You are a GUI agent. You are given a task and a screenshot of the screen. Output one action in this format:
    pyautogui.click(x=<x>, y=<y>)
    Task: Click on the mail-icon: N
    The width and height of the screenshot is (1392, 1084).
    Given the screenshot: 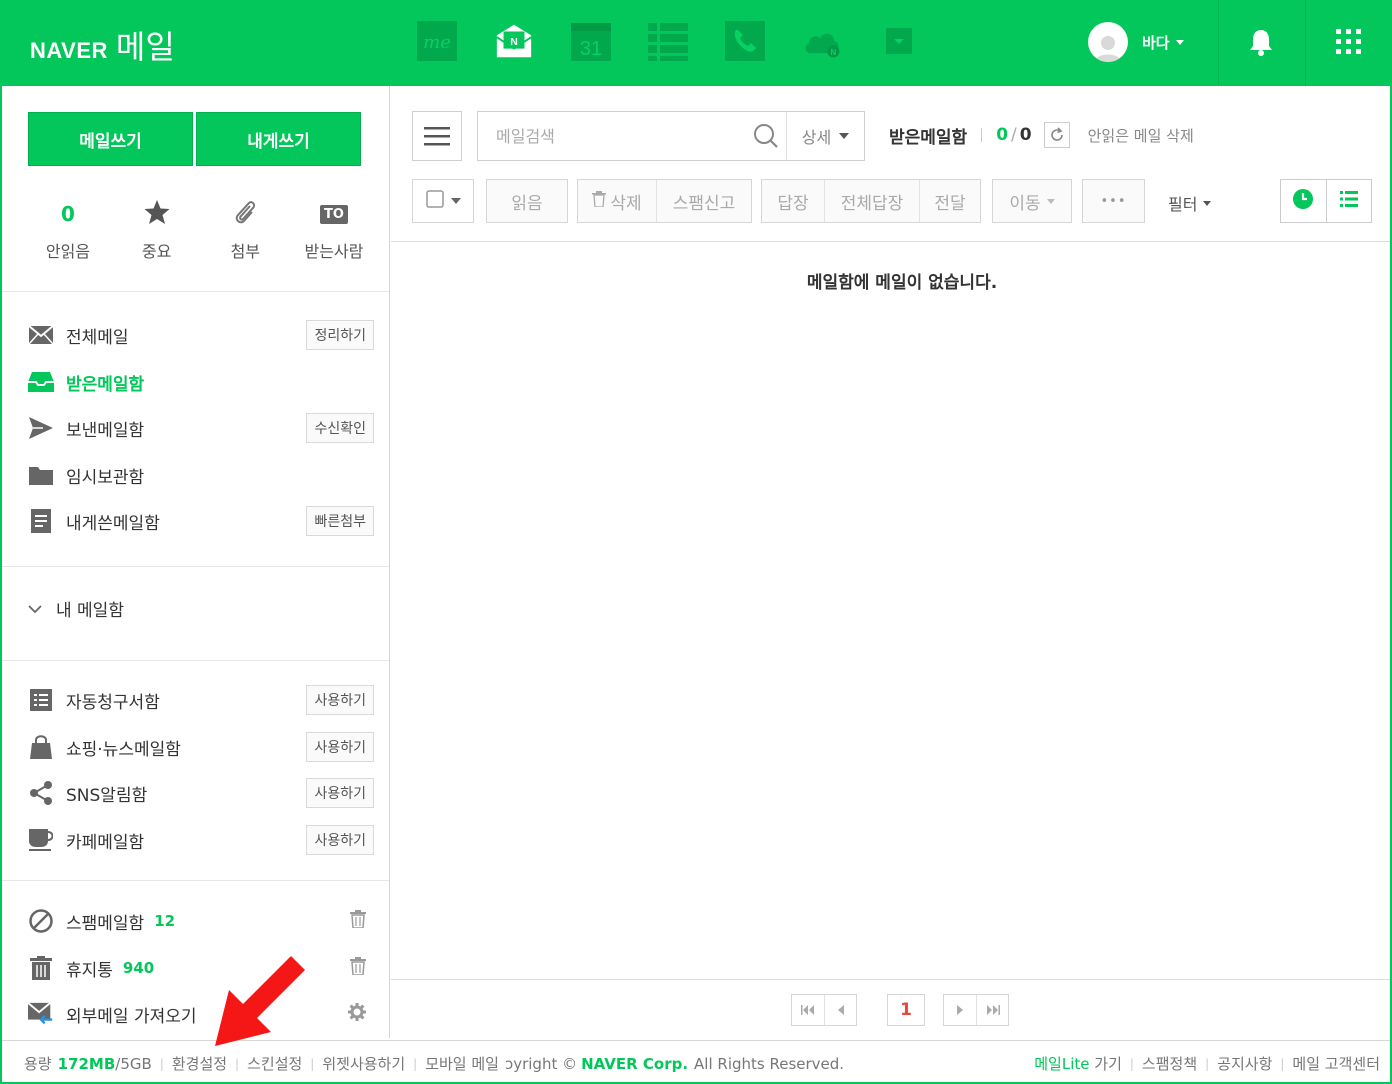 What is the action you would take?
    pyautogui.click(x=514, y=41)
    